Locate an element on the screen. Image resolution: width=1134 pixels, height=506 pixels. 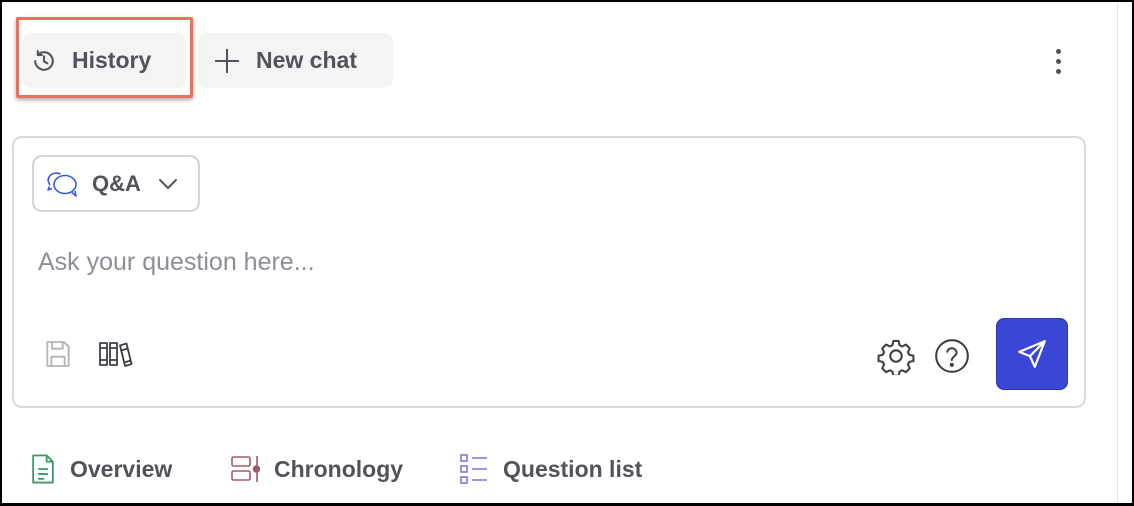
library-icon is located at coordinates (116, 354).